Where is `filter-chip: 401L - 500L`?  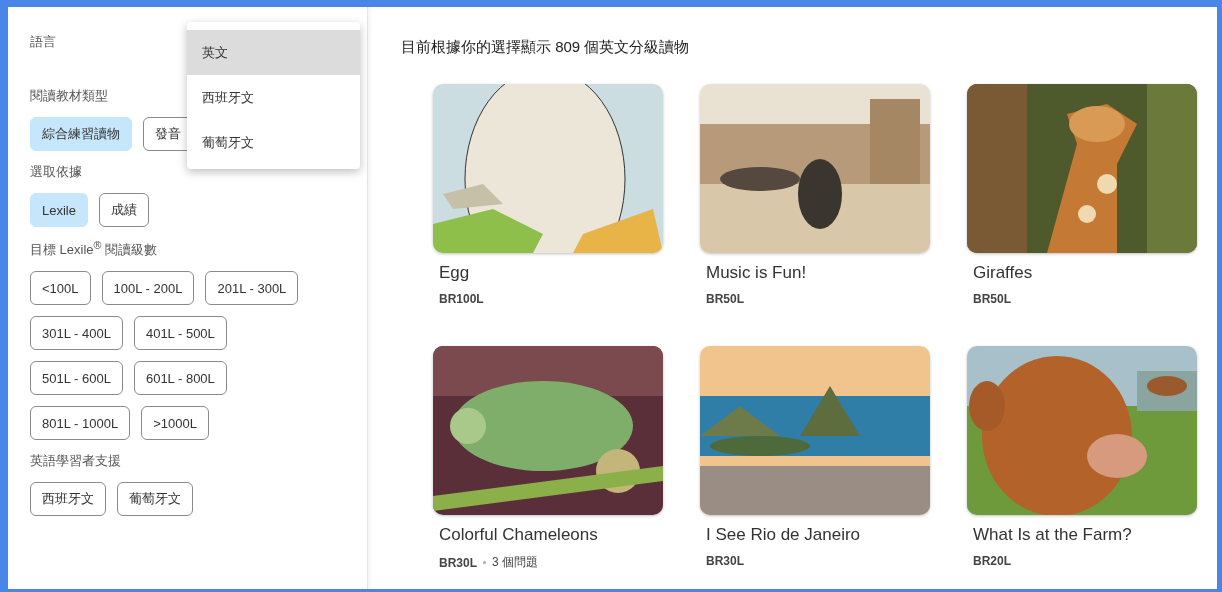
filter-chip: 401L - 500L is located at coordinates (180, 333).